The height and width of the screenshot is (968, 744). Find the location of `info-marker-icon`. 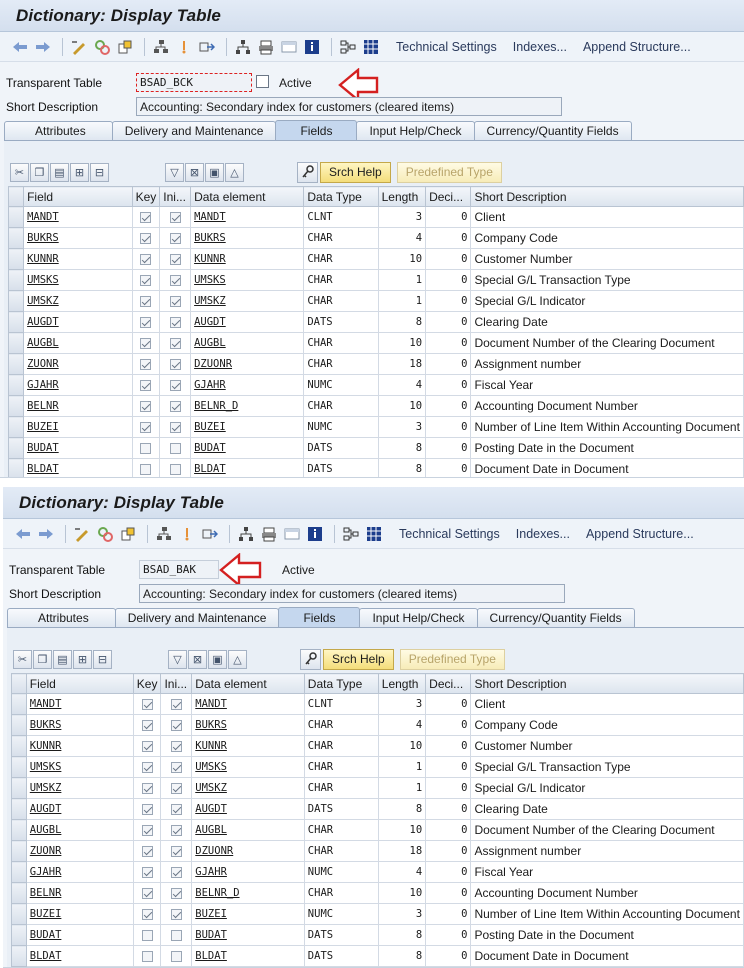

info-marker-icon is located at coordinates (184, 47).